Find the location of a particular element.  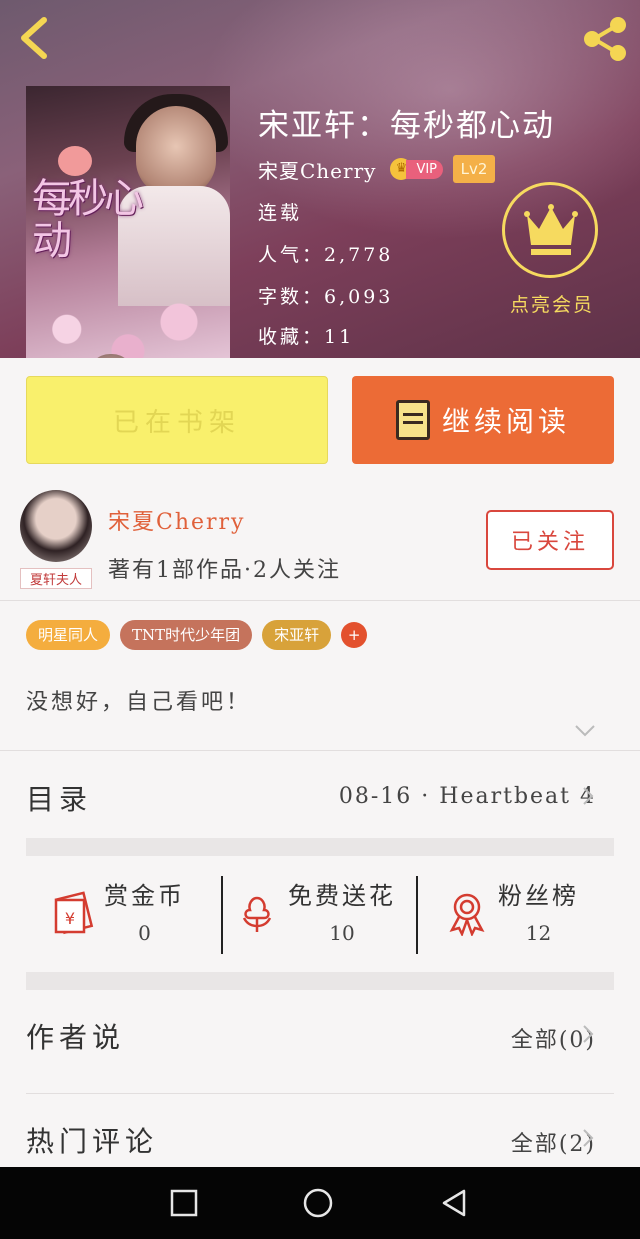

vip-member-label: 点亮会员 is located at coordinates (552, 303).